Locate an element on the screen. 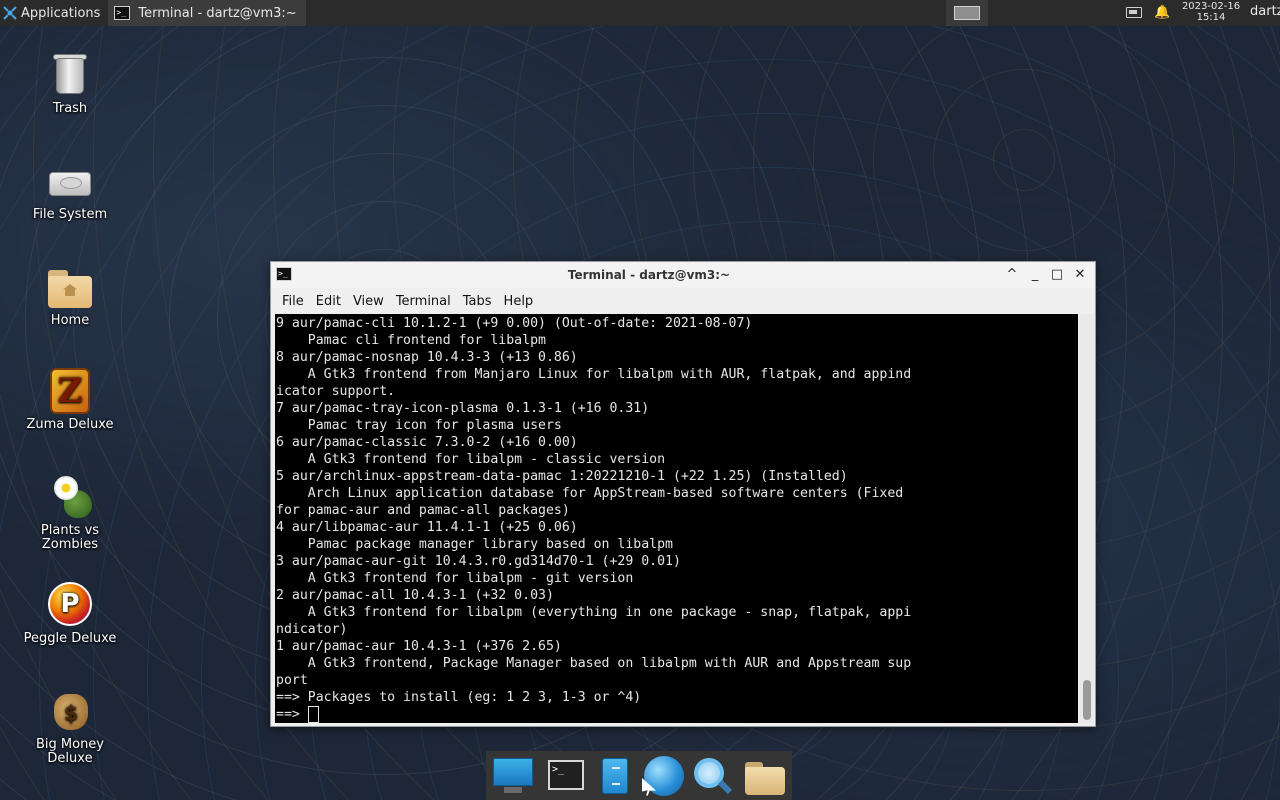 The image size is (1280, 800). terminal-line: for pamac-aur and pamac-all packages) is located at coordinates (423, 510).